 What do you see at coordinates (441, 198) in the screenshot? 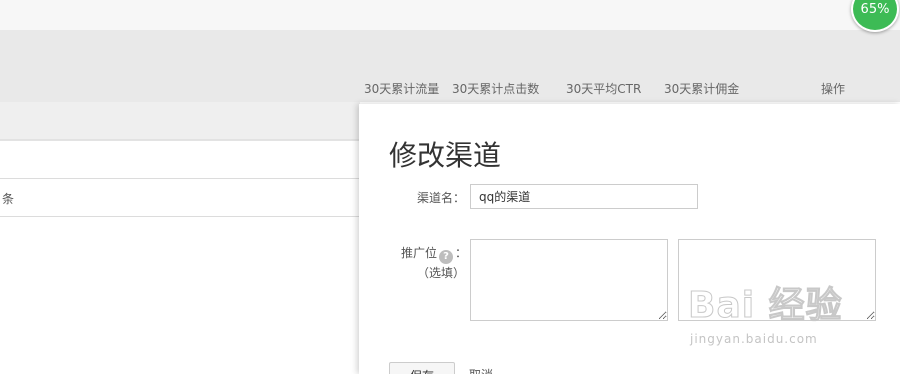
I see `channel-name-label: 渠道名：` at bounding box center [441, 198].